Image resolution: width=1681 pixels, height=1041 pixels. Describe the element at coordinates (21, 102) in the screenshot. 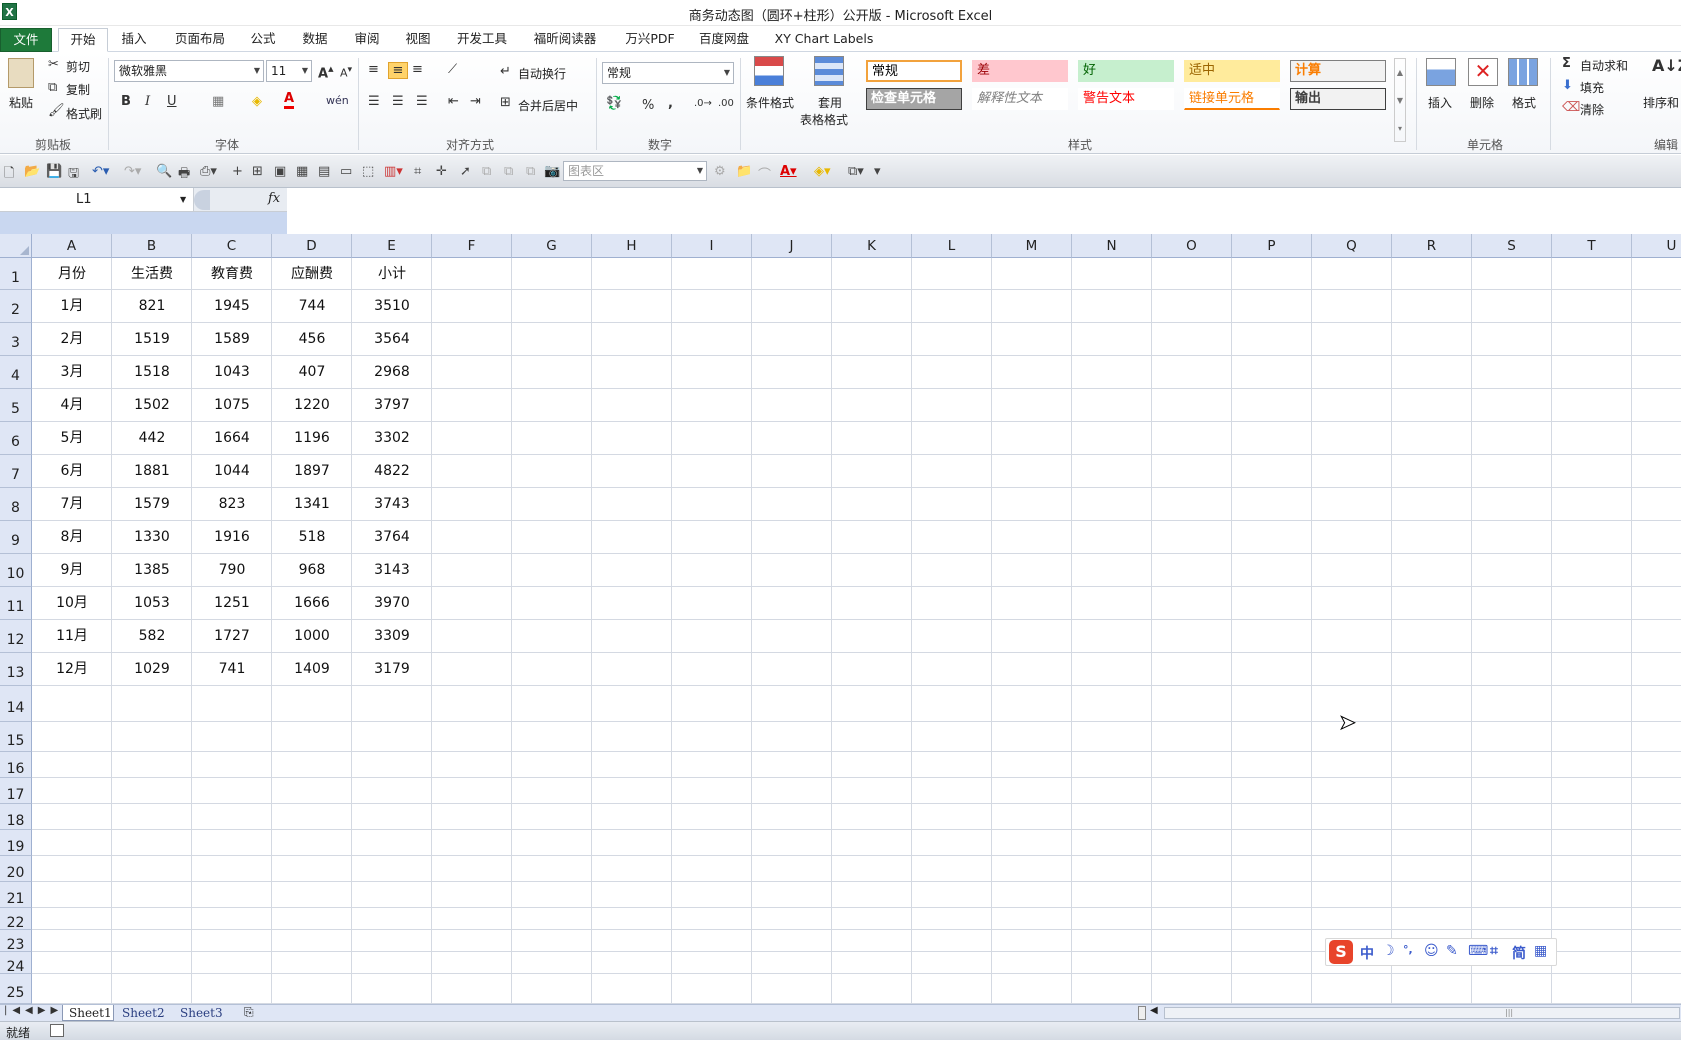

I see `paste-button: 粘贴` at that location.